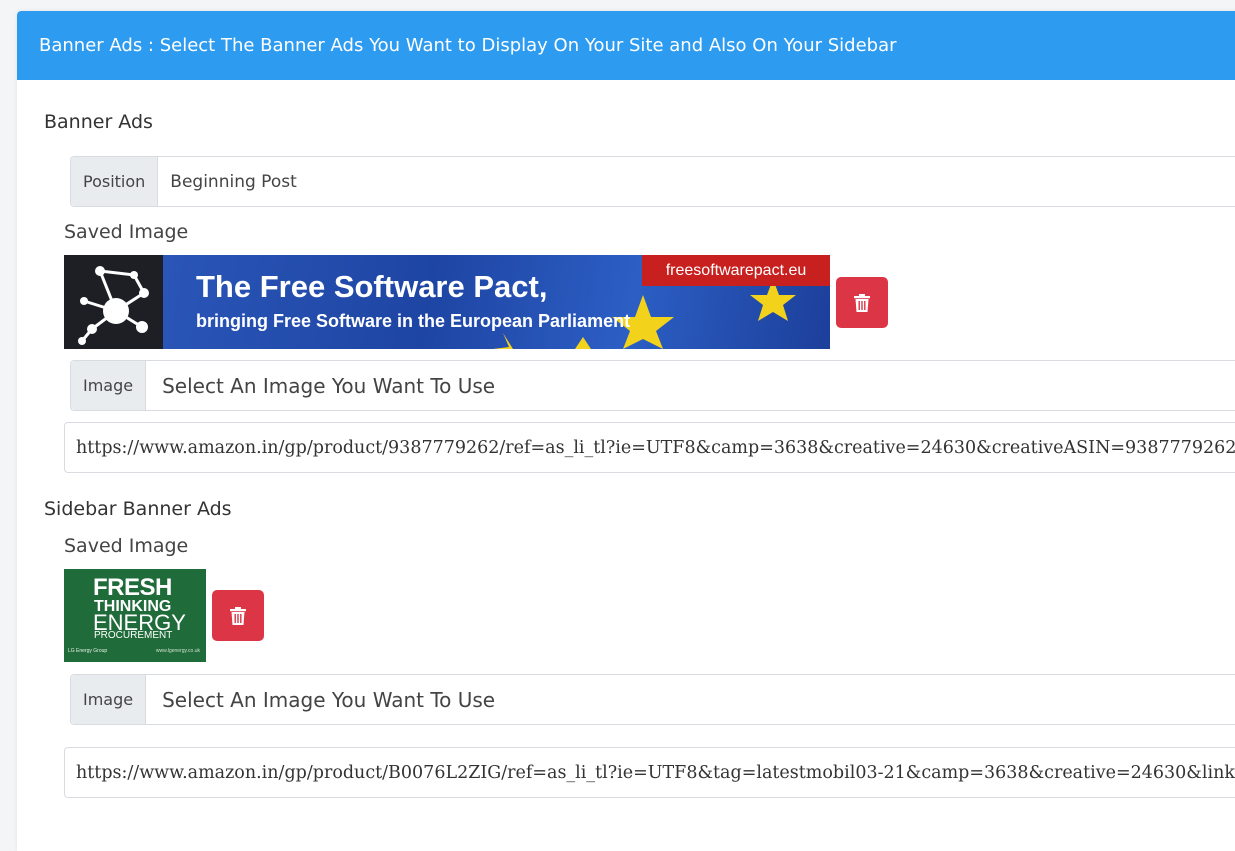  I want to click on delete-banner-image-button, so click(862, 302).